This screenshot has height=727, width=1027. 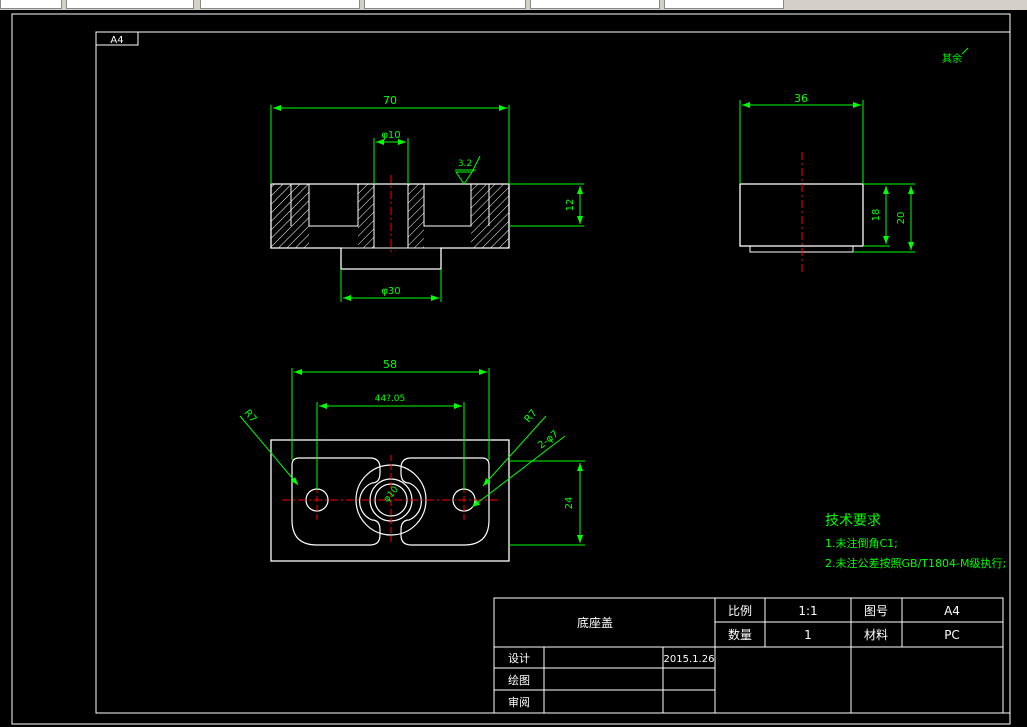 I want to click on dim-text-r7-left: R7, so click(x=249, y=416).